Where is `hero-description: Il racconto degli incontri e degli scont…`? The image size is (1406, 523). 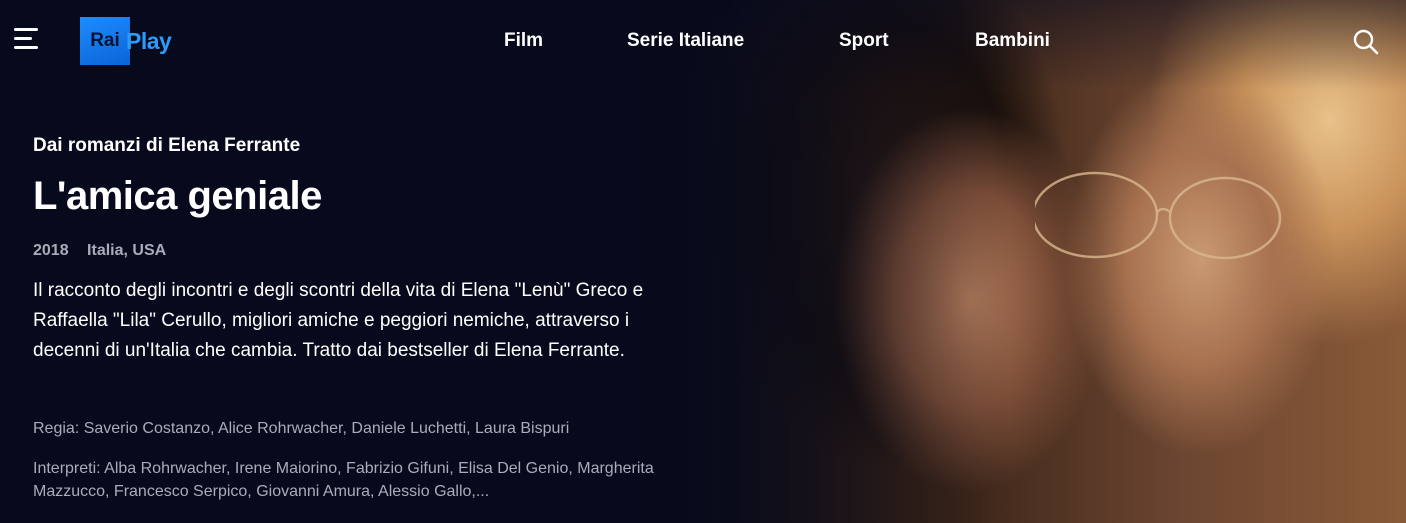 hero-description: Il racconto degli incontri e degli scont… is located at coordinates (338, 320).